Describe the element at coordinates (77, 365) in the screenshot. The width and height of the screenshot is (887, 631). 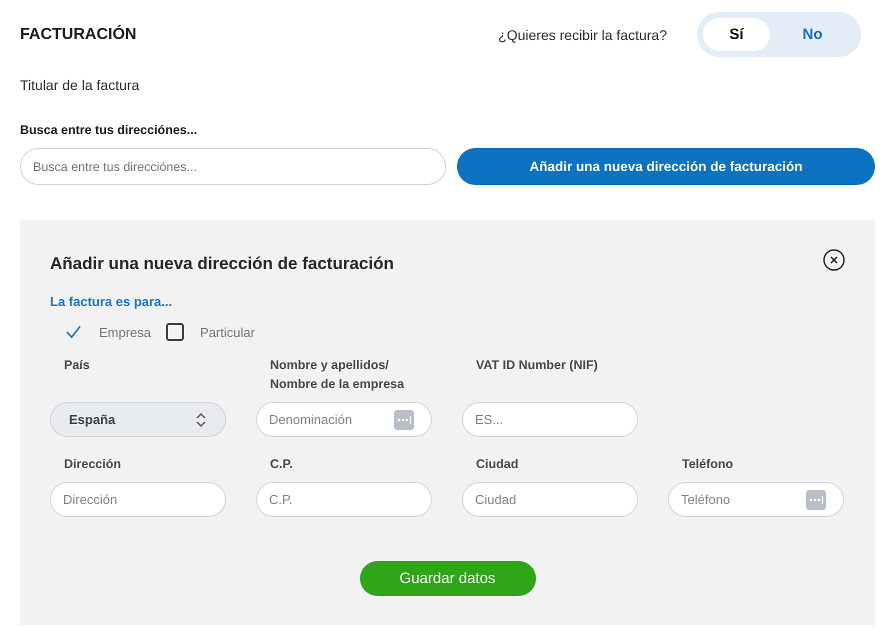
I see `field-label: País` at that location.